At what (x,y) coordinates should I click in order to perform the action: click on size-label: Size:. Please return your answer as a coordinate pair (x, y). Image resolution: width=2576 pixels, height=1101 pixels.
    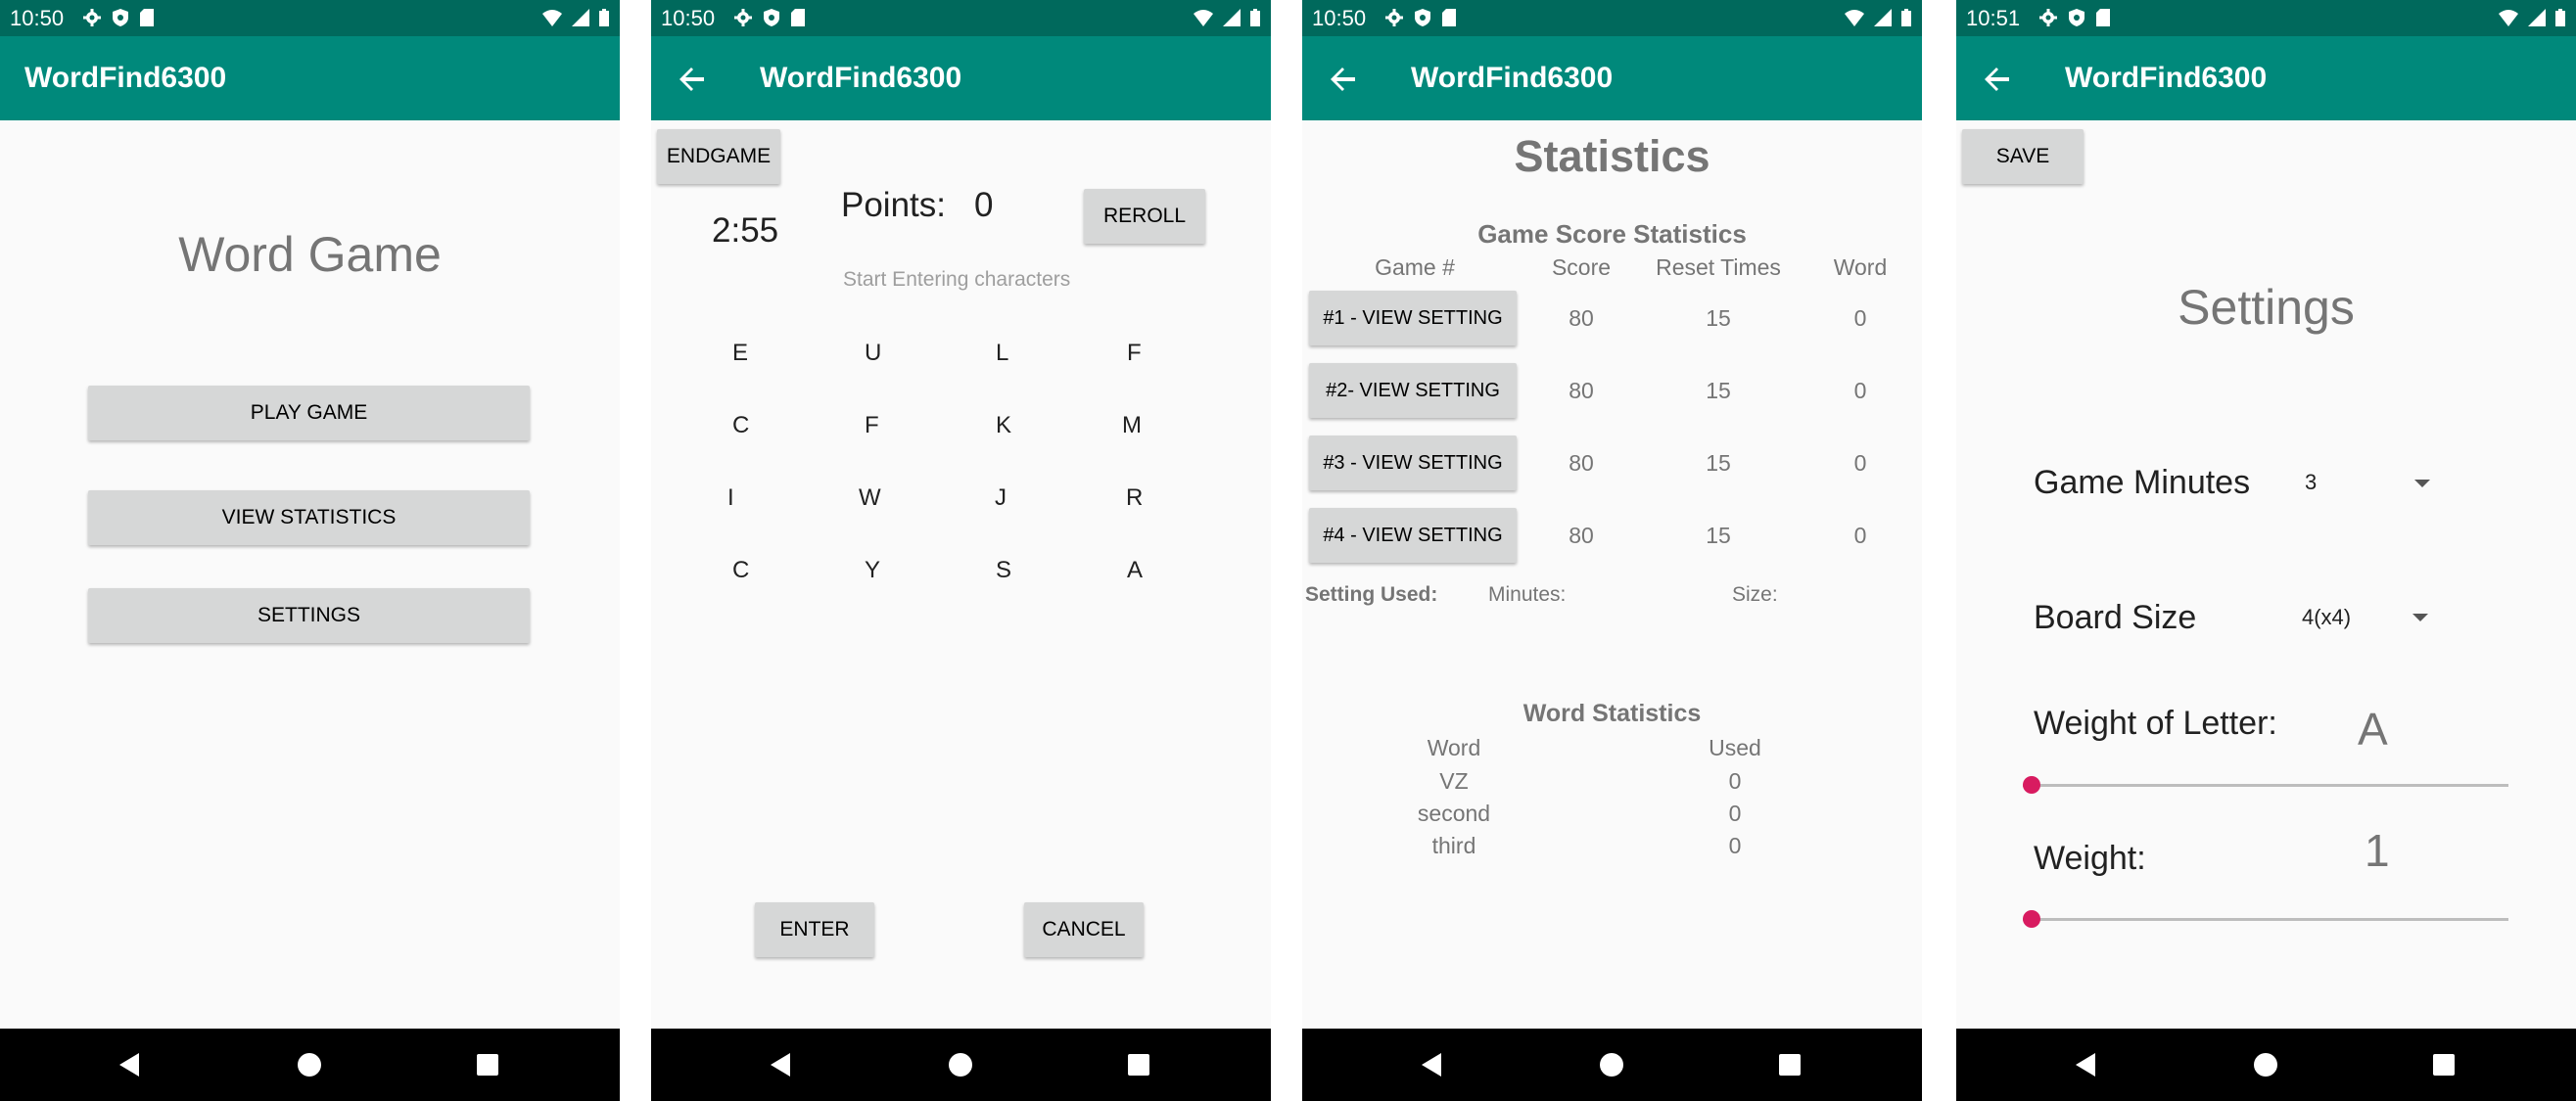
    Looking at the image, I should click on (1755, 594).